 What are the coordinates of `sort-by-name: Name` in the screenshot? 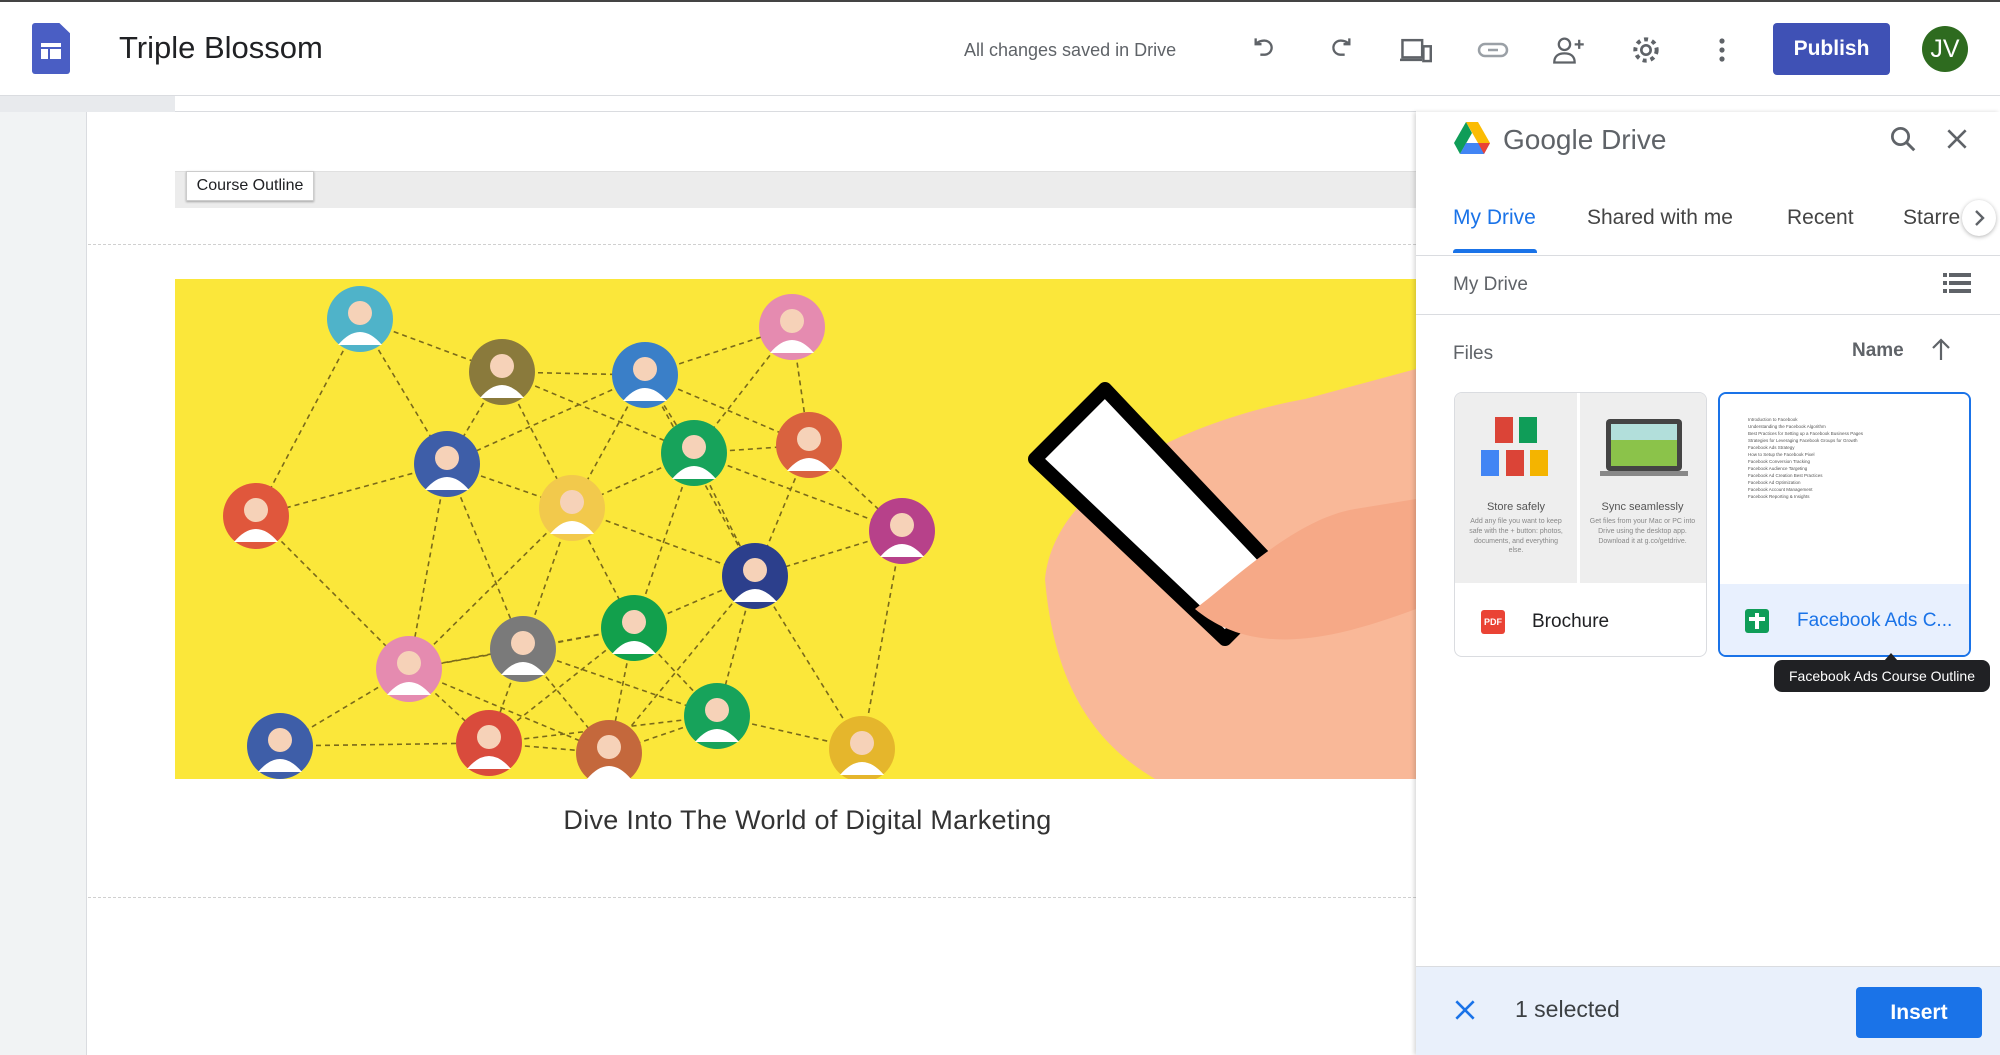 It's located at (1878, 351).